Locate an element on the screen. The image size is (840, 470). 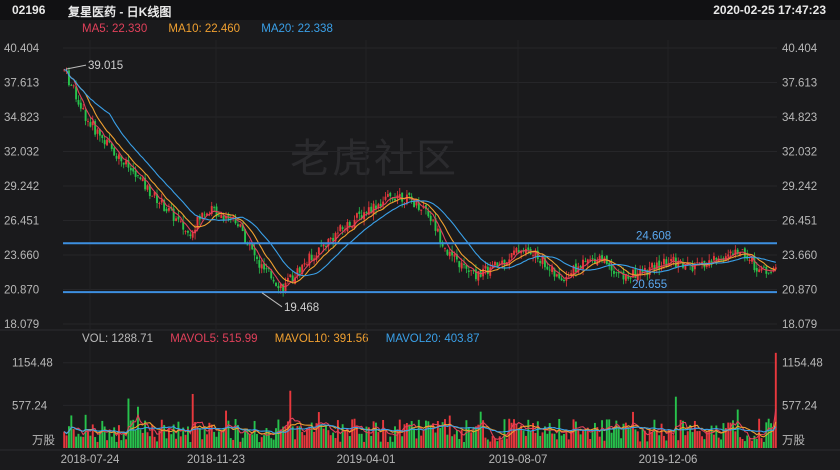
volume-tick-right: 1154.48 is located at coordinates (802, 364).